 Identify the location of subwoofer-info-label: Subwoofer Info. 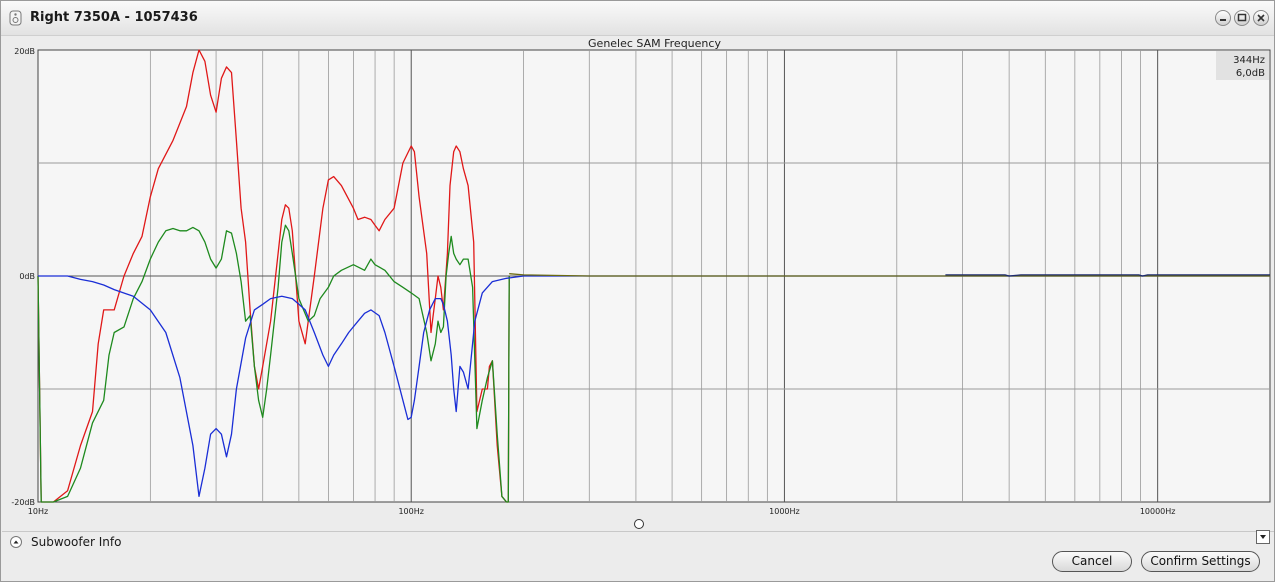
(76, 542).